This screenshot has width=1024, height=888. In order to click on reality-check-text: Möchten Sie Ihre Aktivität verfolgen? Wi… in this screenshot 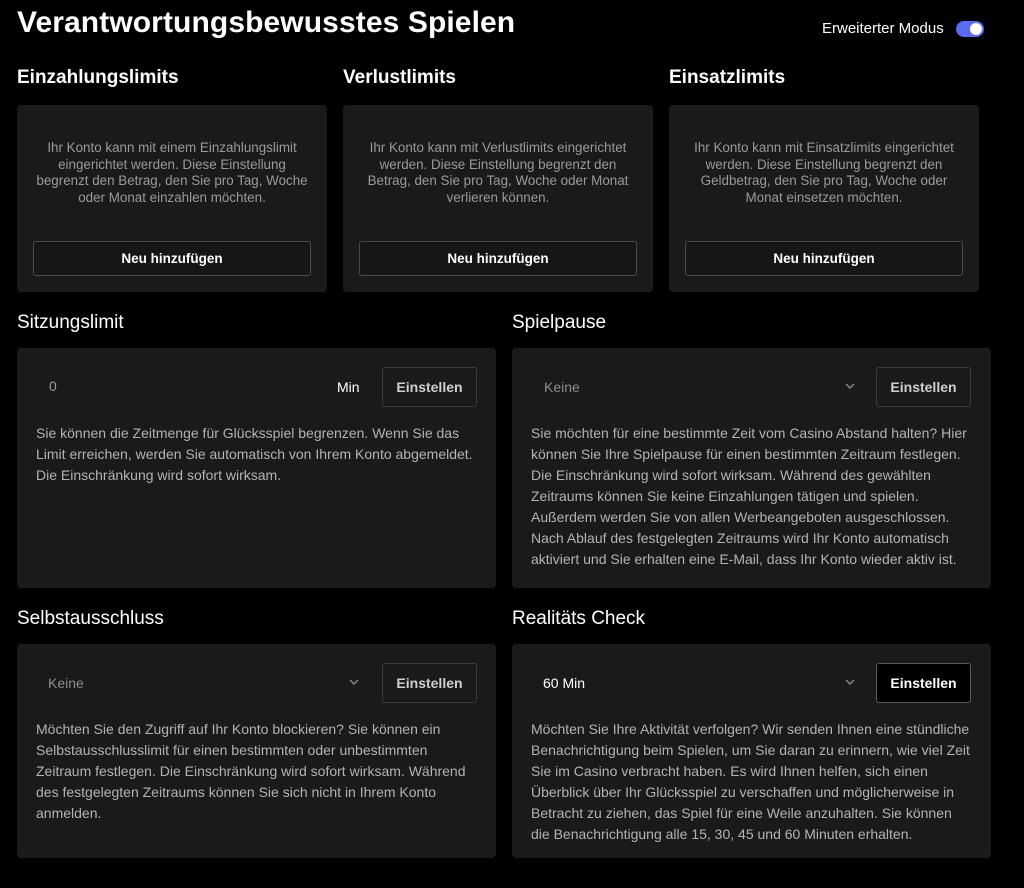, I will do `click(750, 781)`.